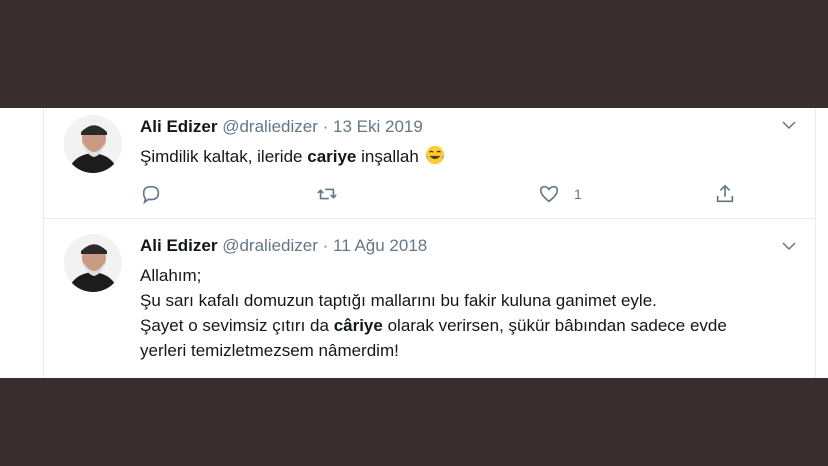 Image resolution: width=828 pixels, height=466 pixels. Describe the element at coordinates (434, 155) in the screenshot. I see `tears-of-joy-emoji` at that location.